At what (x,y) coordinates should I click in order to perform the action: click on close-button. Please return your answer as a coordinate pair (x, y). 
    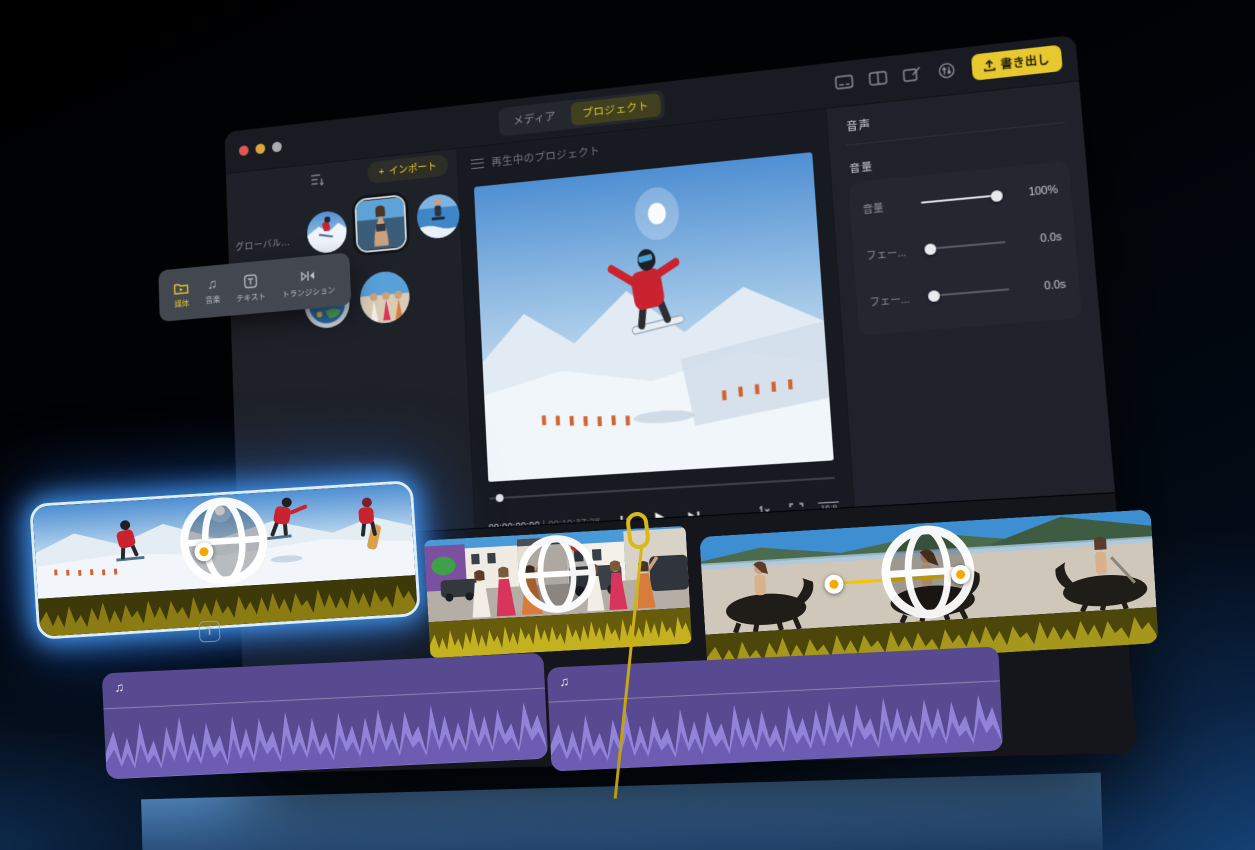
    Looking at the image, I should click on (243, 151).